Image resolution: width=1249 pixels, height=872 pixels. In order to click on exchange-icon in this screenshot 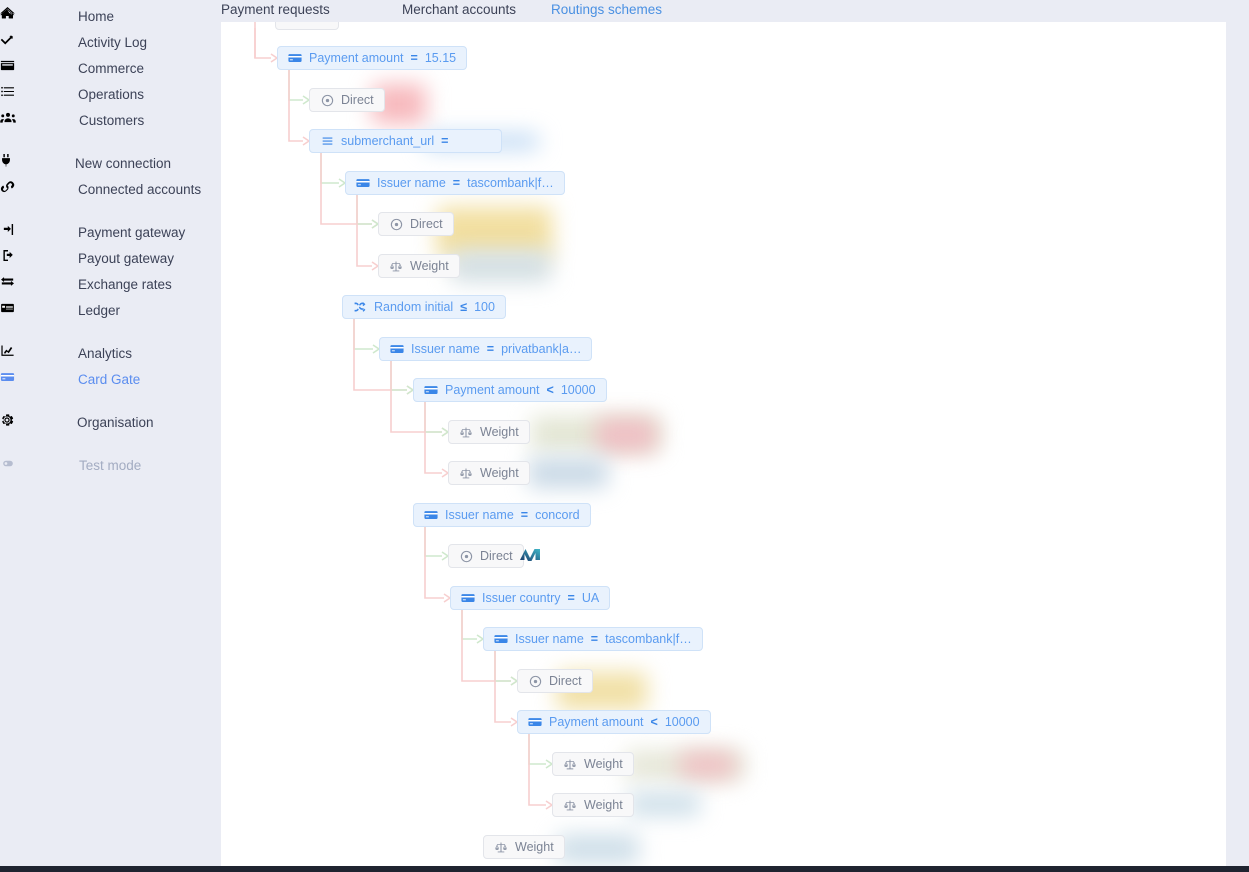, I will do `click(7, 284)`.